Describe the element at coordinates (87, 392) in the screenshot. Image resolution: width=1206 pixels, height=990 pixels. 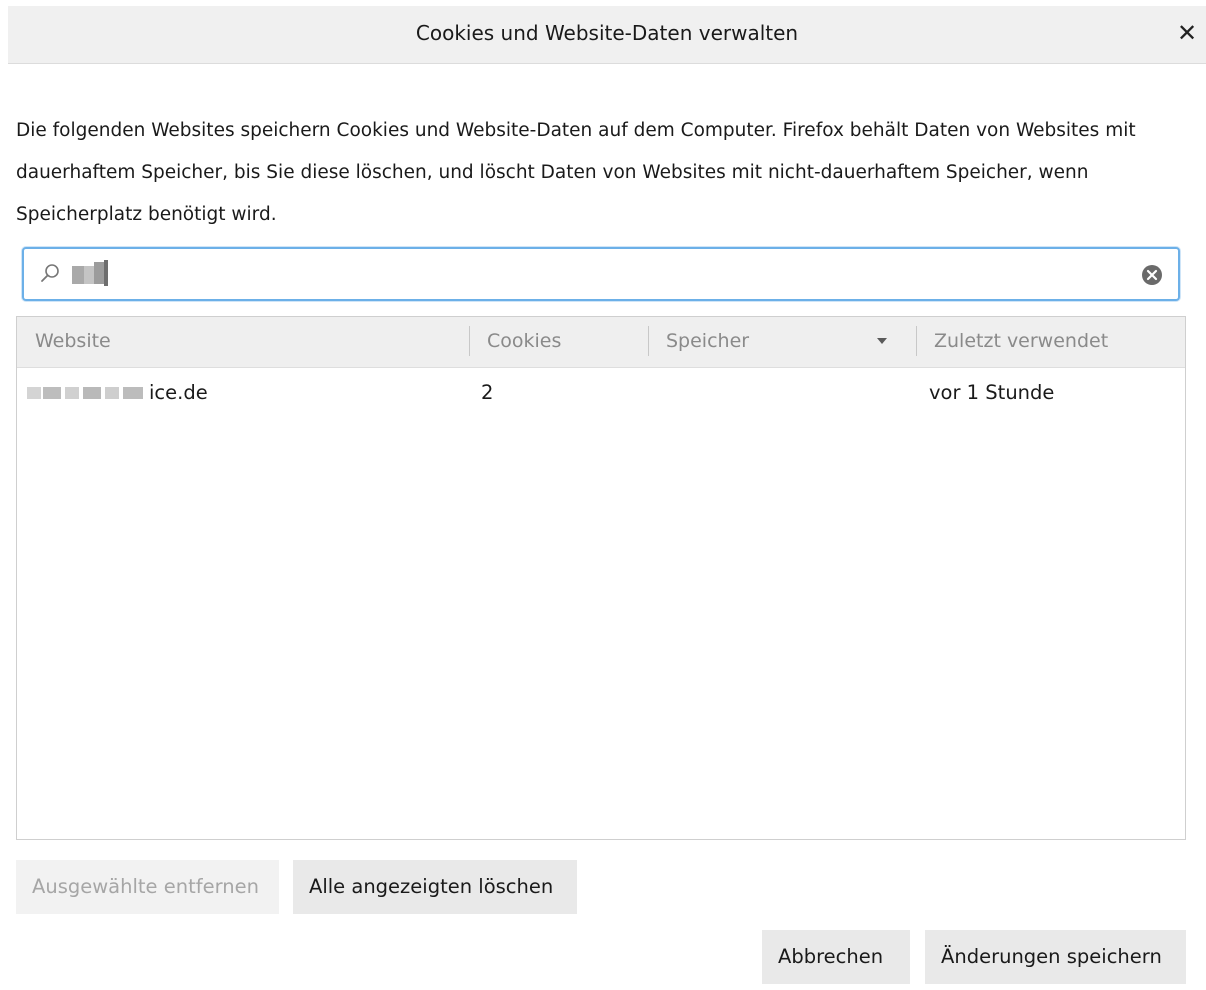
I see `redacted-domain-prefix` at that location.